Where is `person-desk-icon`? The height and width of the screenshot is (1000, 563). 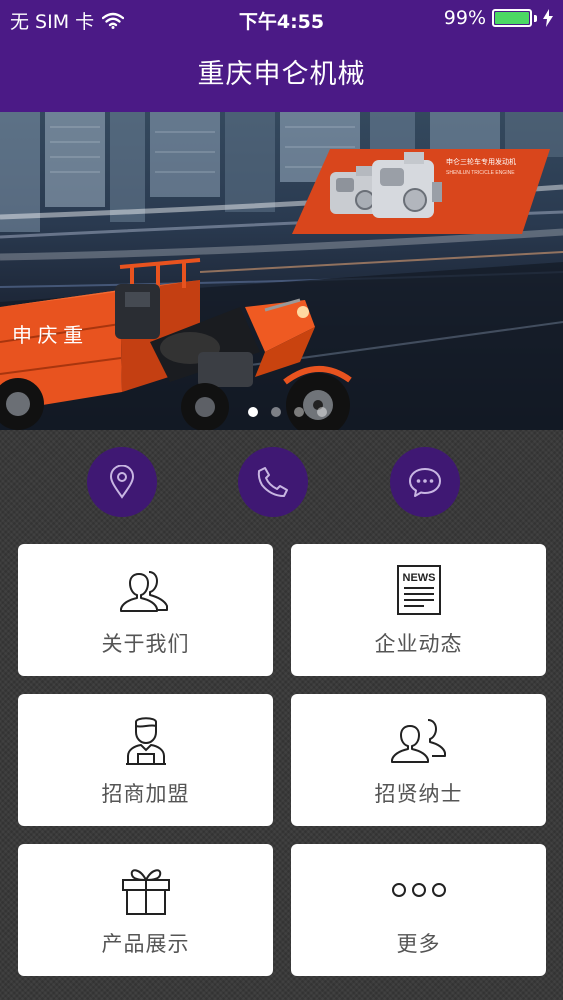
person-desk-icon is located at coordinates (145, 741).